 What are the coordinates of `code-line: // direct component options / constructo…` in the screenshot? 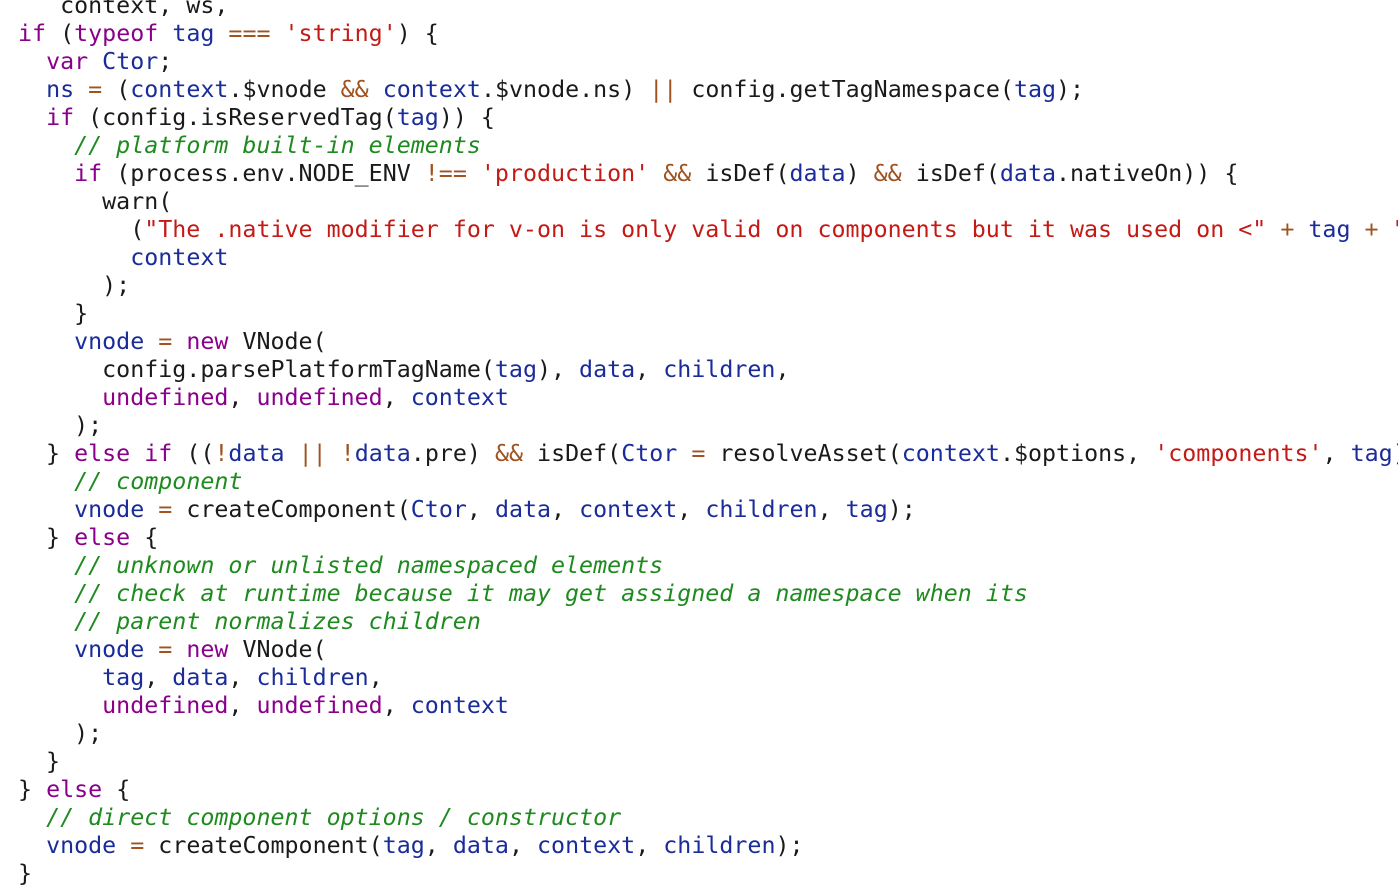 It's located at (699, 818).